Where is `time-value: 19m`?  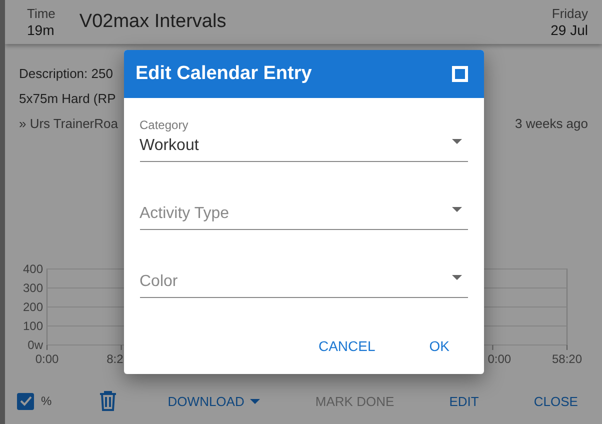 time-value: 19m is located at coordinates (40, 30).